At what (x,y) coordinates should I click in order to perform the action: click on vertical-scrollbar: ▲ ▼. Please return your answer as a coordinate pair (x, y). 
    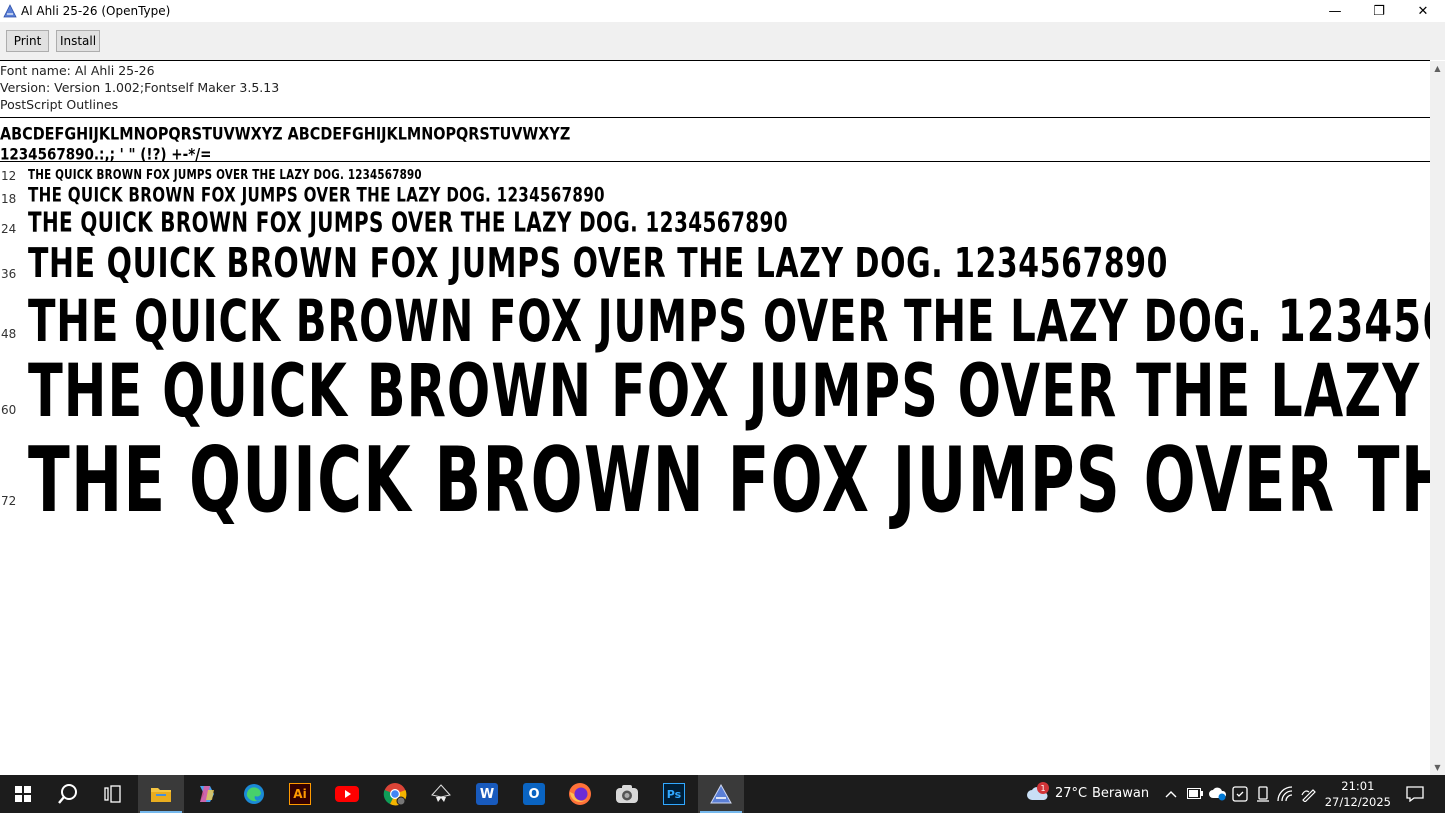
    Looking at the image, I should click on (1437, 418).